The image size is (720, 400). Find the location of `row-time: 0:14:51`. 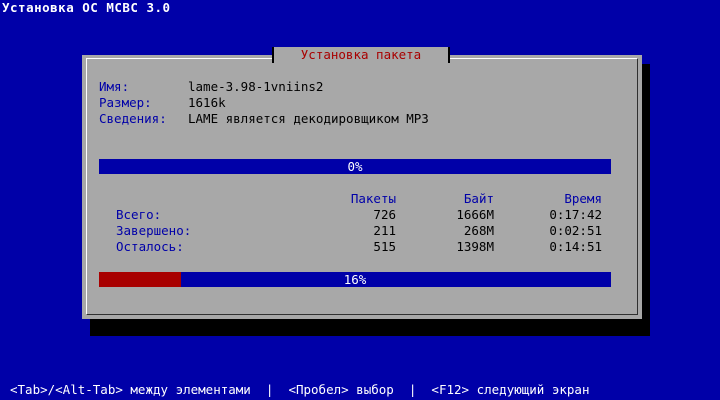

row-time: 0:14:51 is located at coordinates (575, 246).